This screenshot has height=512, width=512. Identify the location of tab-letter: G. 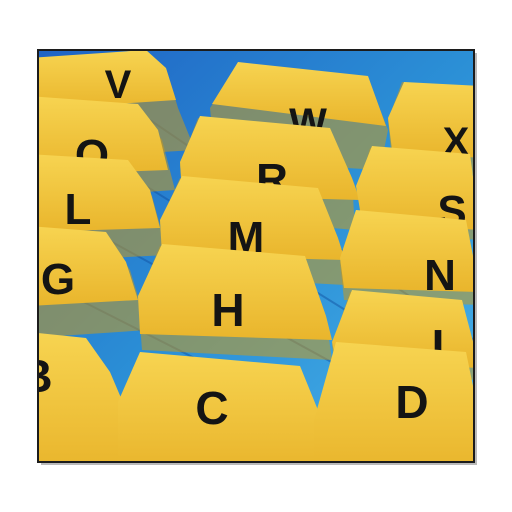
(58, 279).